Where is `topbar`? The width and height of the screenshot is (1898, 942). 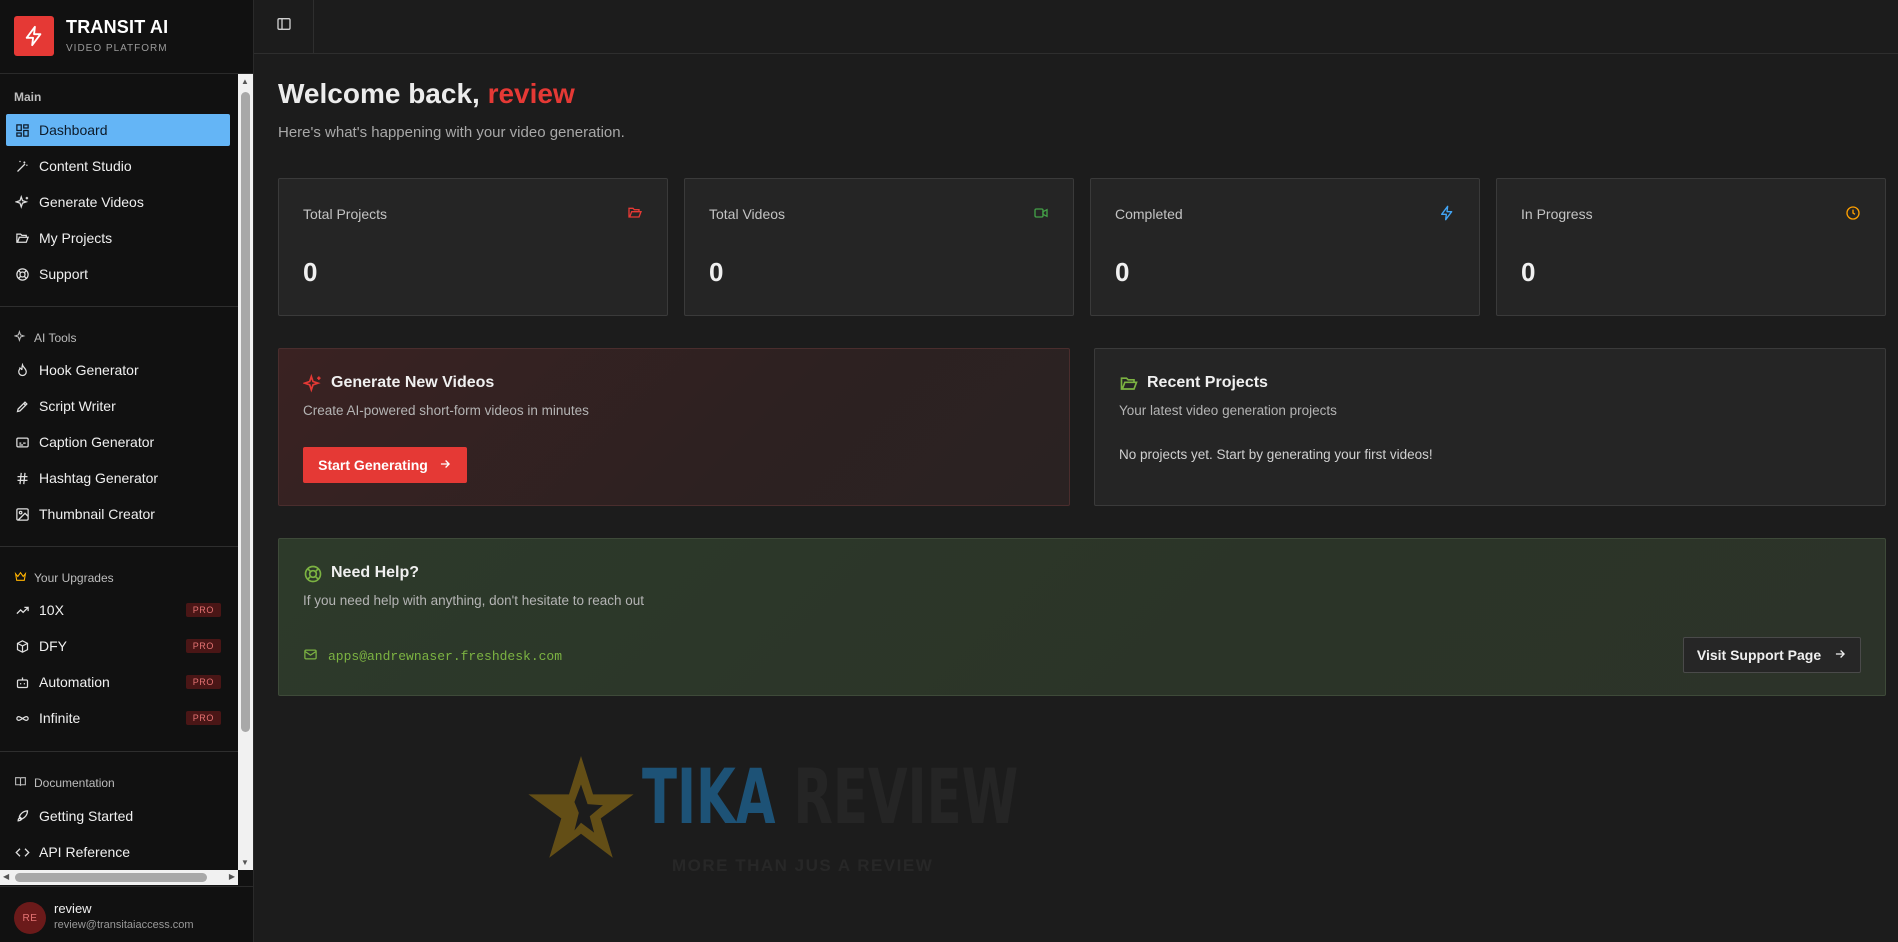 topbar is located at coordinates (1076, 27).